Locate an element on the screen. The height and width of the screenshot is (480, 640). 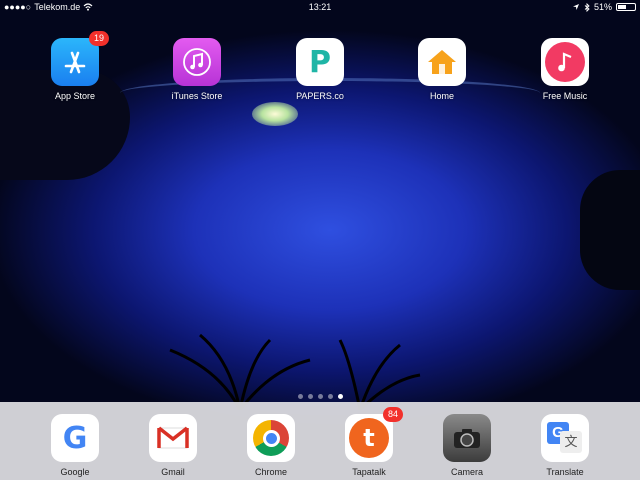
battery-percent: 51% is located at coordinates (602, 7).